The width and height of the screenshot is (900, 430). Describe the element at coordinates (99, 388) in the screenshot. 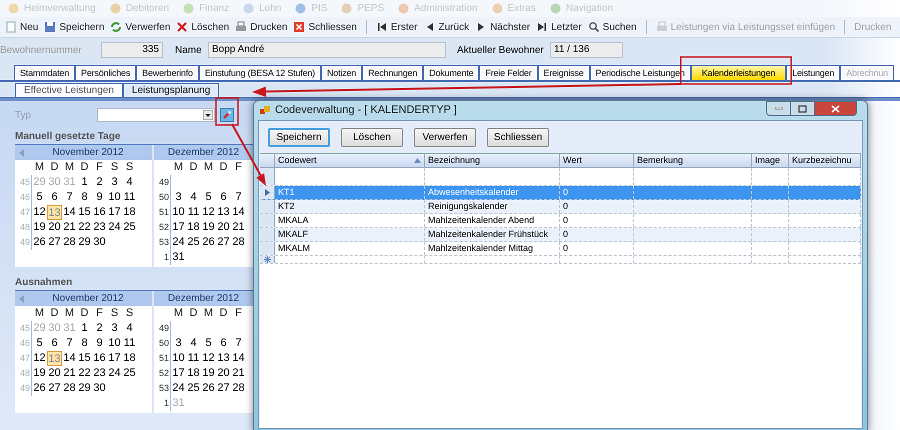

I see `calendar-day: 30` at that location.